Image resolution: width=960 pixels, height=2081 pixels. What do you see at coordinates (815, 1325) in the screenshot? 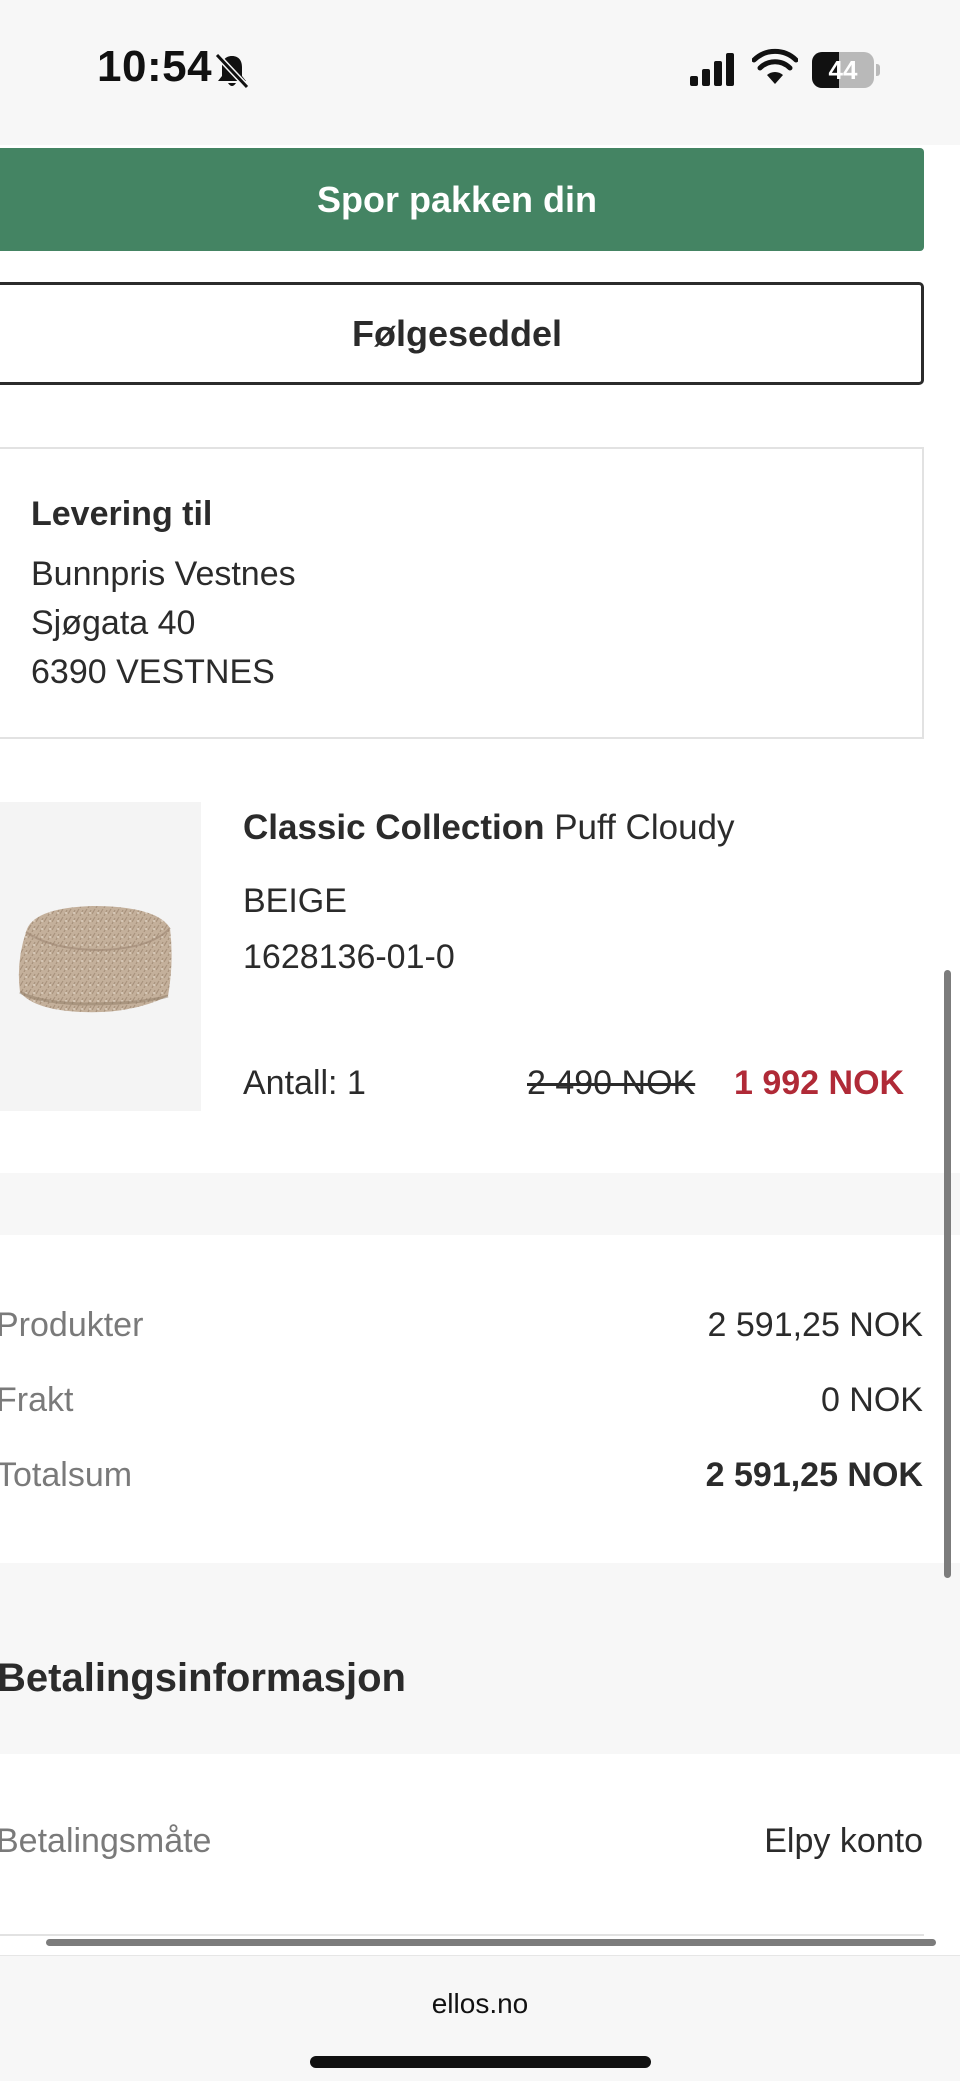
I see `summary-value-products: 2 591,25 NOK` at bounding box center [815, 1325].